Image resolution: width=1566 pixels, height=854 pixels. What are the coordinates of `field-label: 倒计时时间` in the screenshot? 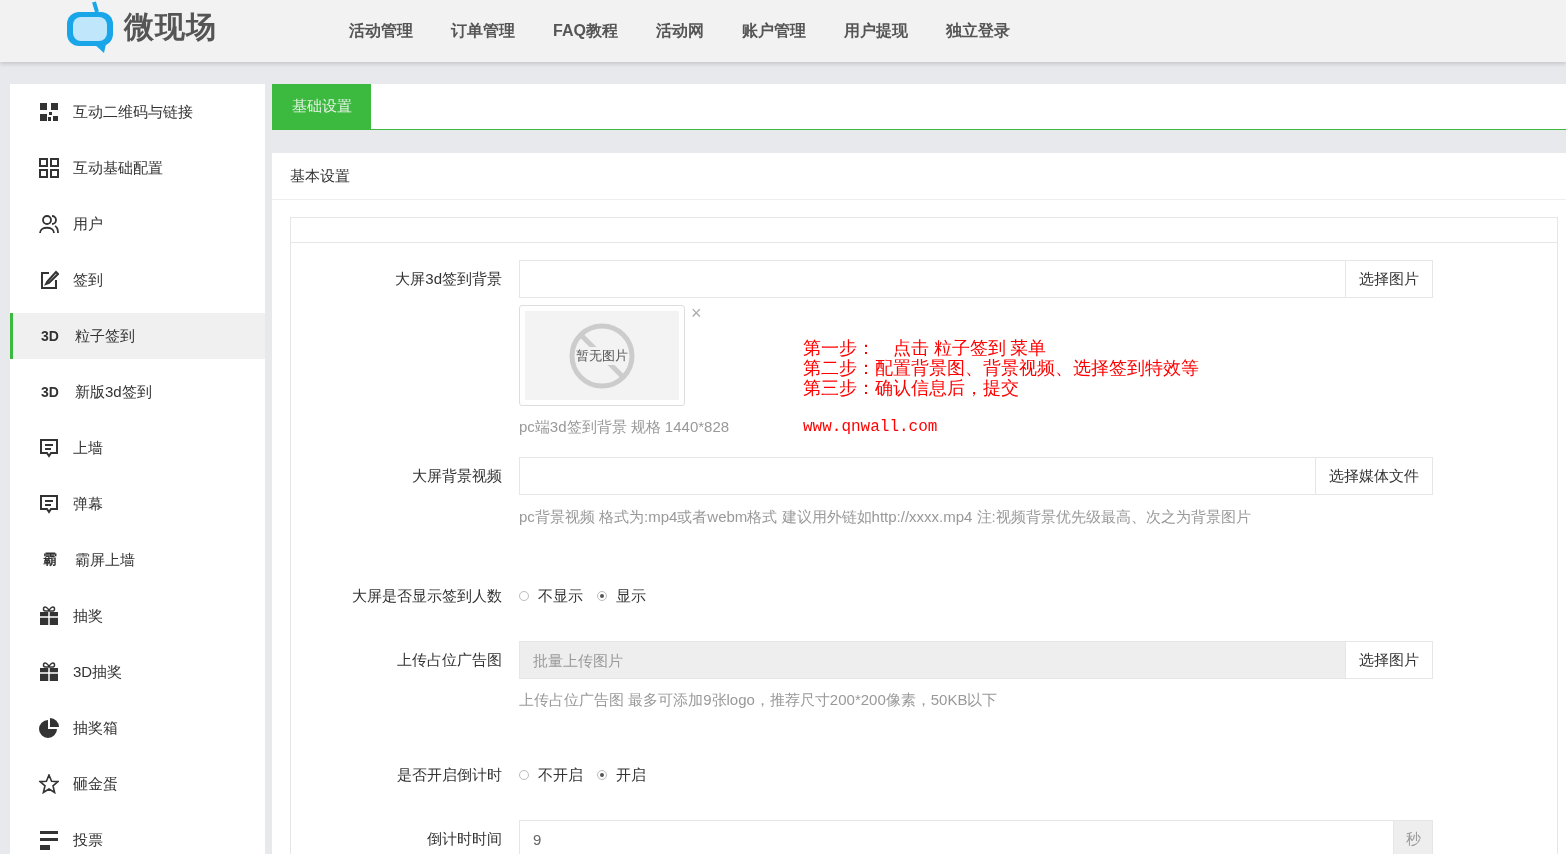 It's located at (464, 839).